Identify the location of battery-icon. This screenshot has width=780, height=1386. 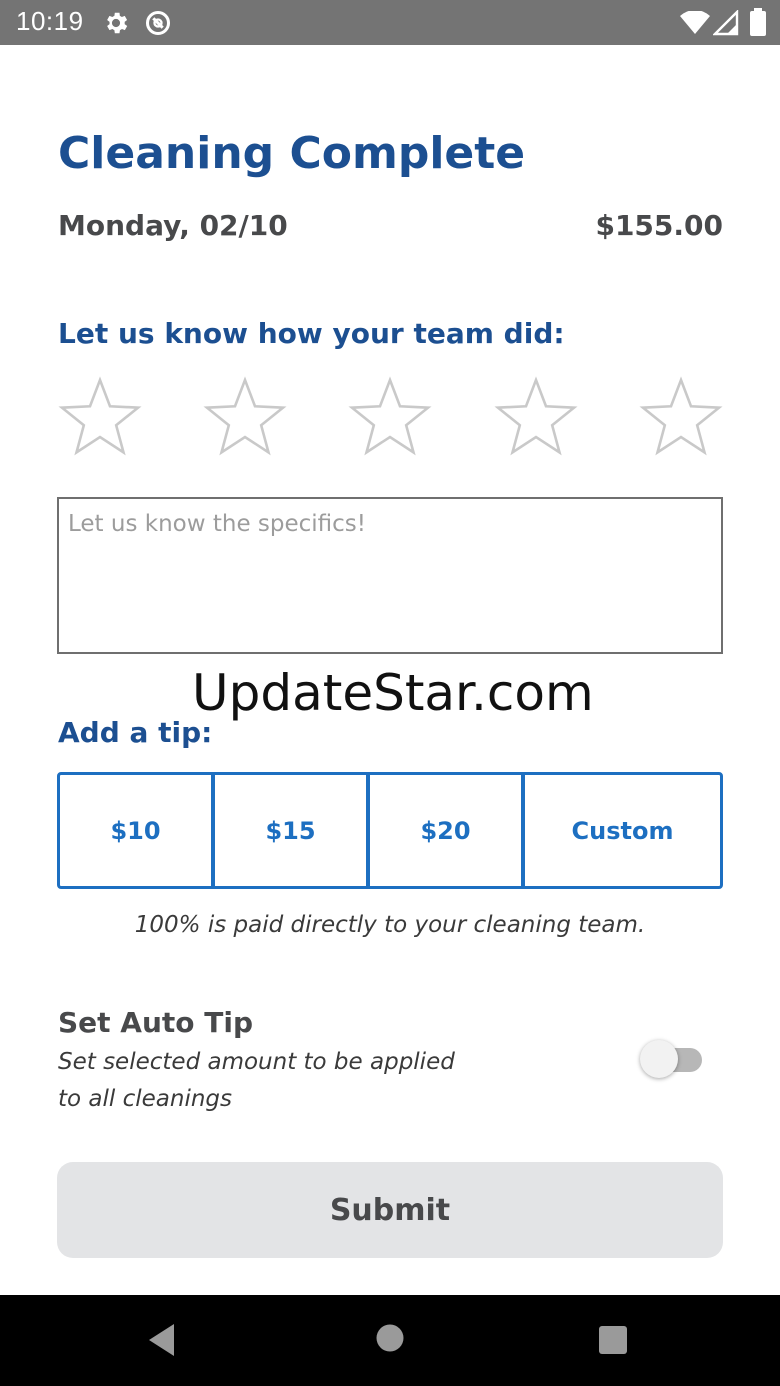
(758, 22).